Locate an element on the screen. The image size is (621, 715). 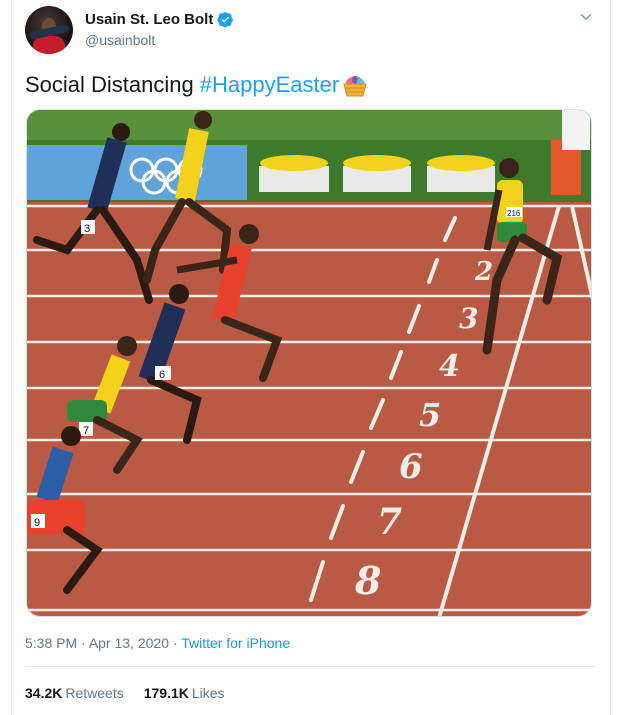
lane-number: 2 is located at coordinates (483, 272).